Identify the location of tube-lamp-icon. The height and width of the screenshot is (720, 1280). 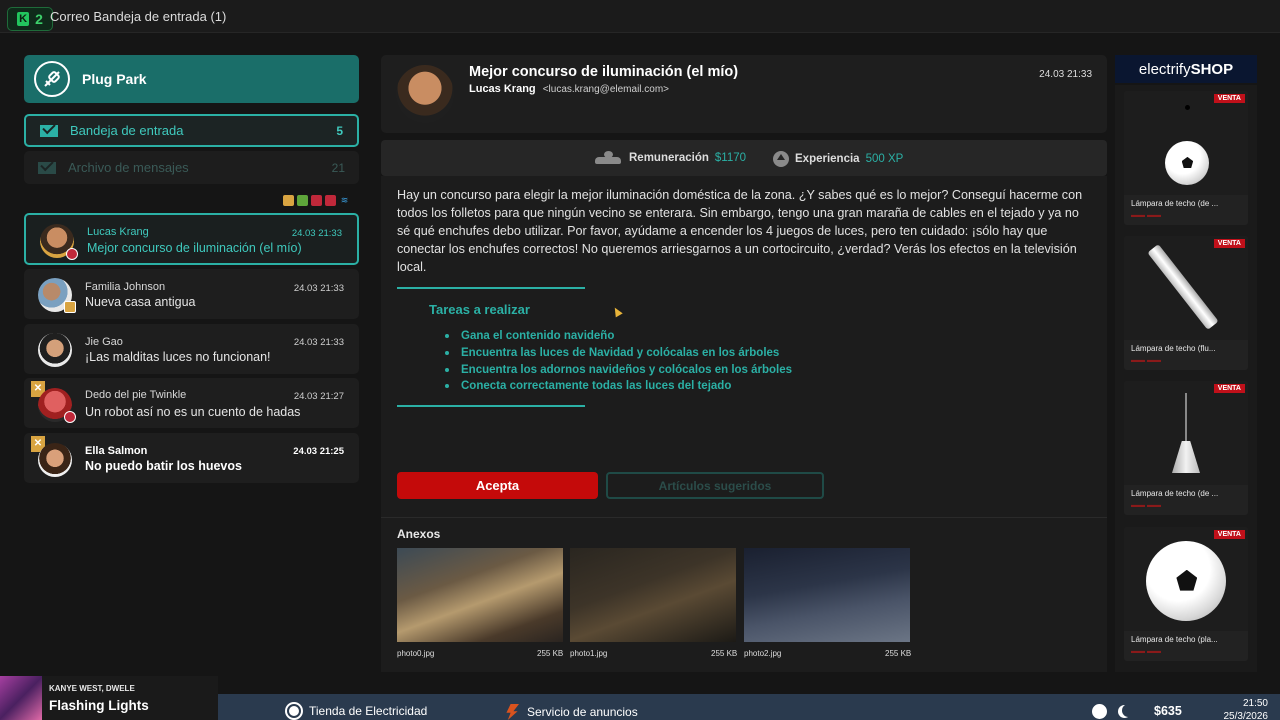
(1183, 287).